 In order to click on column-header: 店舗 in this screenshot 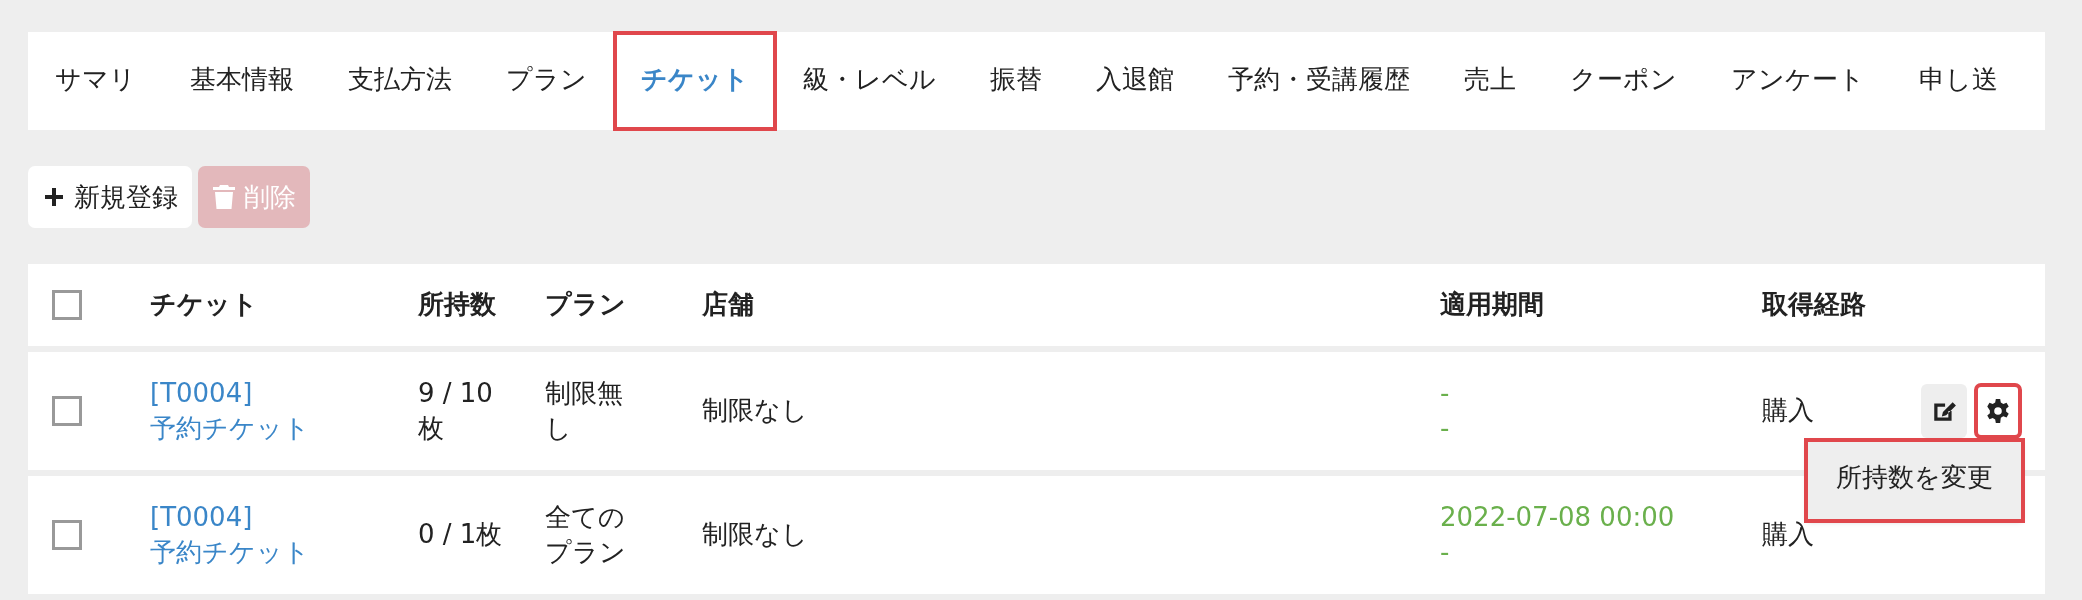, I will do `click(728, 304)`.